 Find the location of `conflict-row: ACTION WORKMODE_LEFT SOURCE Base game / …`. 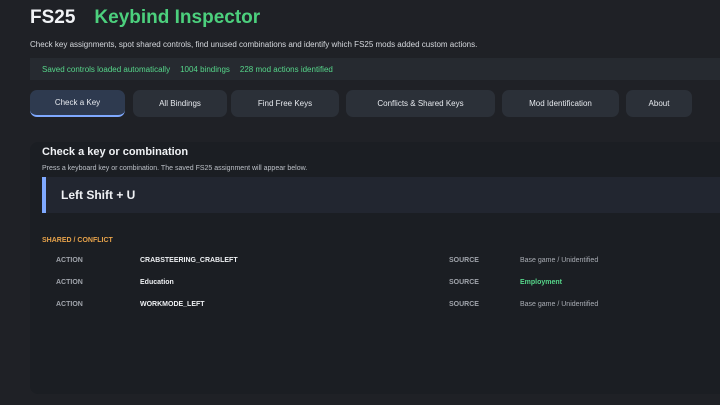

conflict-row: ACTION WORKMODE_LEFT SOURCE Base game / … is located at coordinates (375, 308).